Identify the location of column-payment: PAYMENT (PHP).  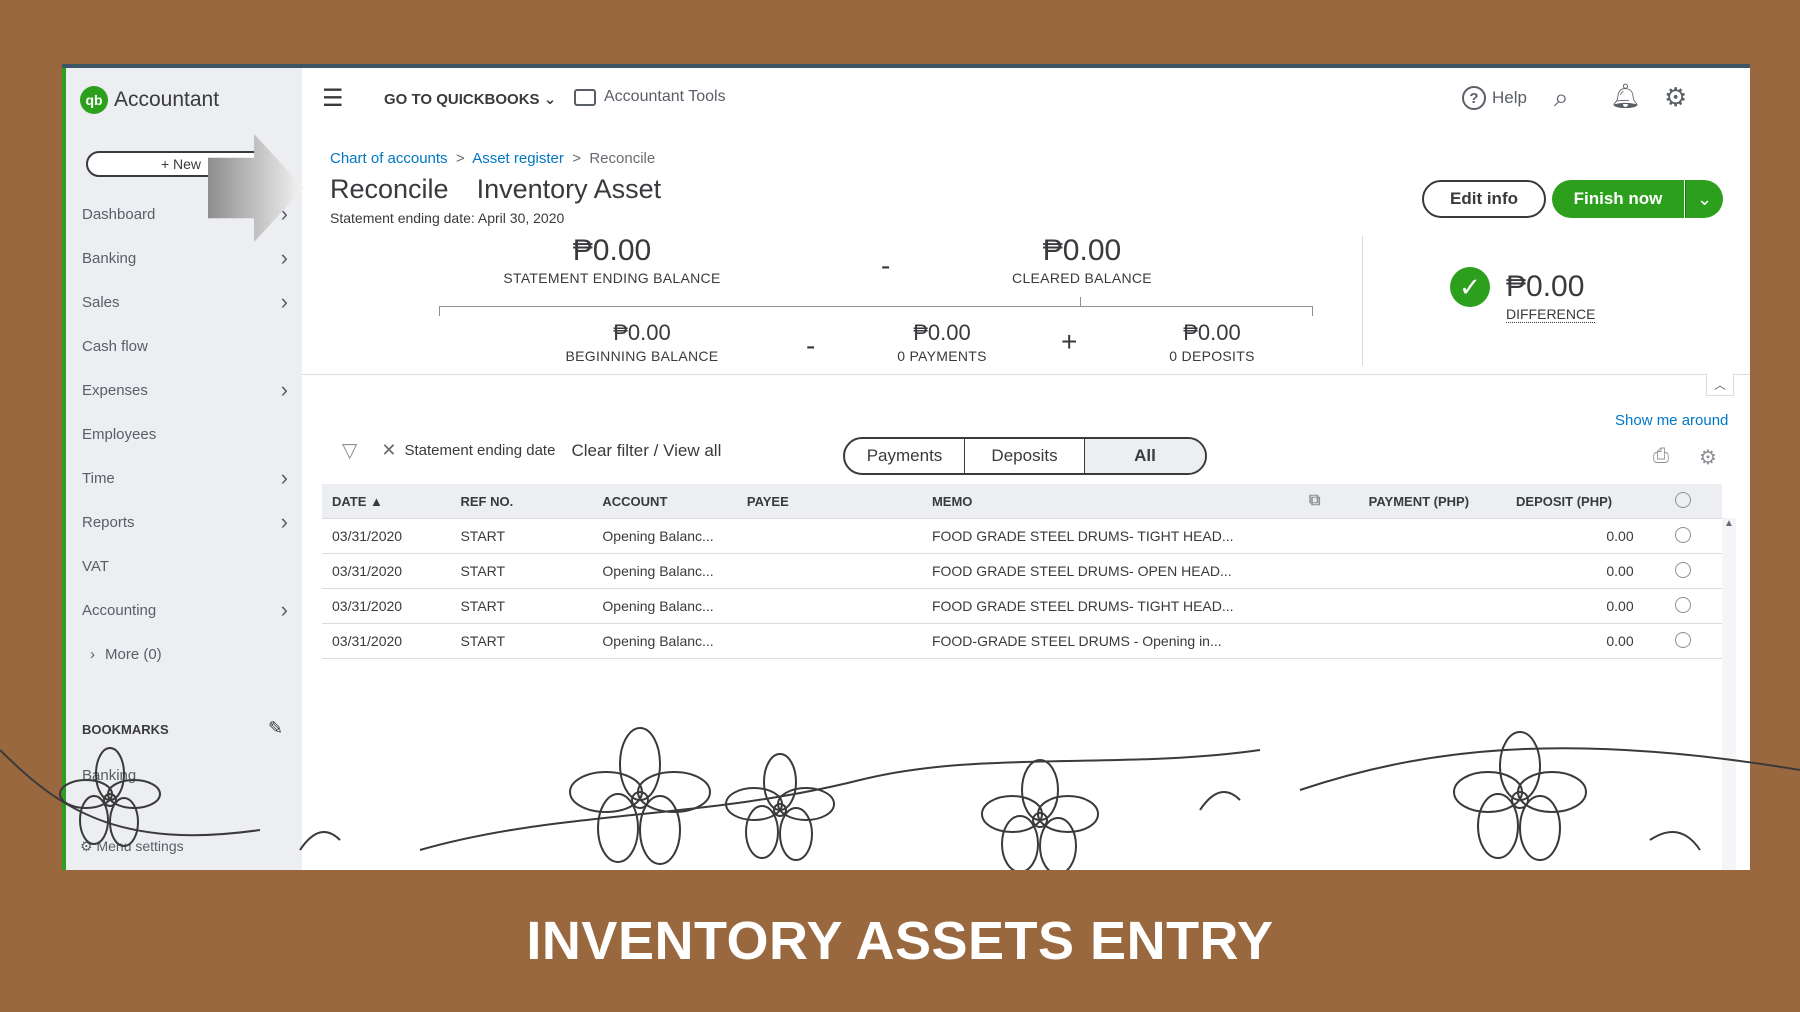
(1432, 501).